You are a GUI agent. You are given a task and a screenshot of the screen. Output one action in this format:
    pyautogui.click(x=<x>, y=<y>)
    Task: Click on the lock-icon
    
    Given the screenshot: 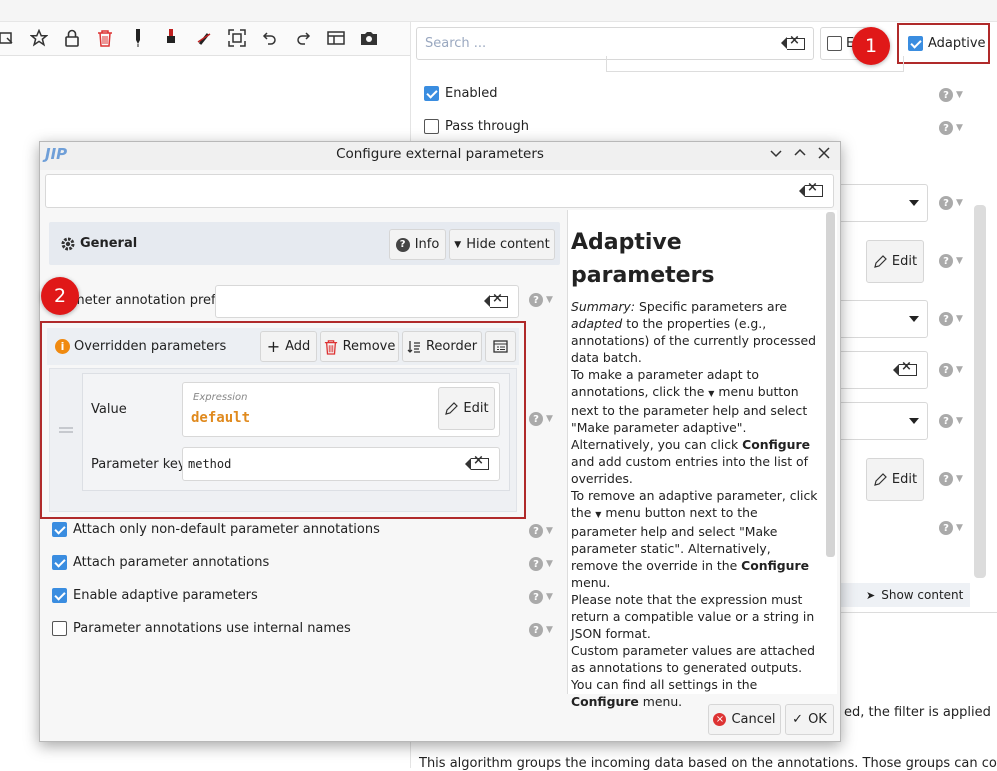 What is the action you would take?
    pyautogui.click(x=72, y=38)
    